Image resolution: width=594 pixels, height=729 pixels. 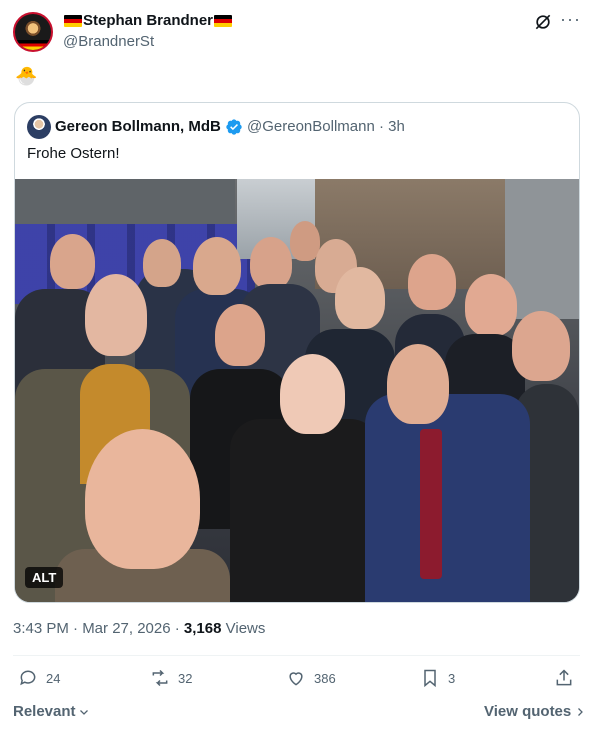 I want to click on bookmark-icon, so click(x=430, y=678).